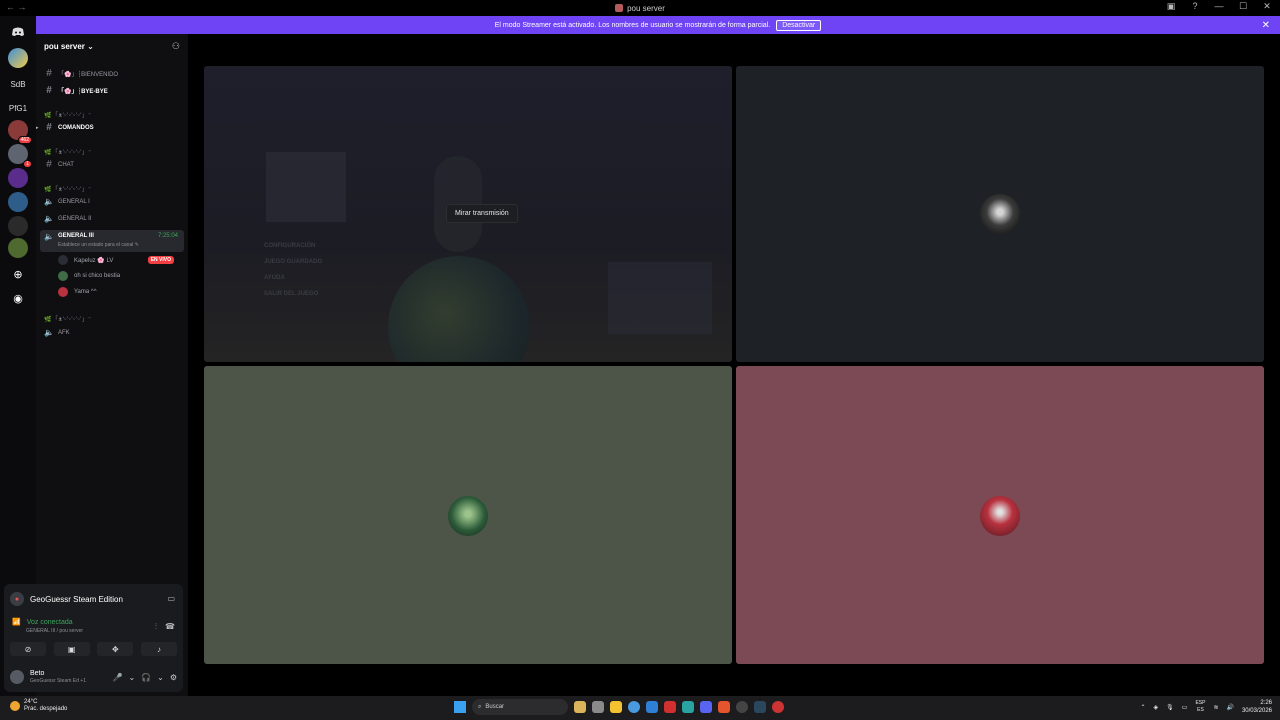 The image size is (1280, 720). Describe the element at coordinates (1243, 6) in the screenshot. I see `maximize-button: ☐` at that location.